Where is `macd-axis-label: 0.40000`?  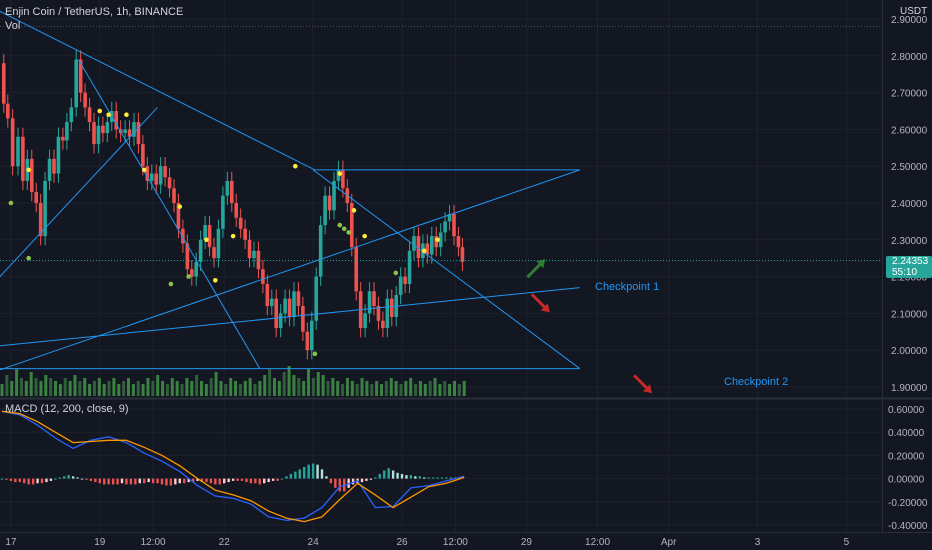 macd-axis-label: 0.40000 is located at coordinates (906, 433).